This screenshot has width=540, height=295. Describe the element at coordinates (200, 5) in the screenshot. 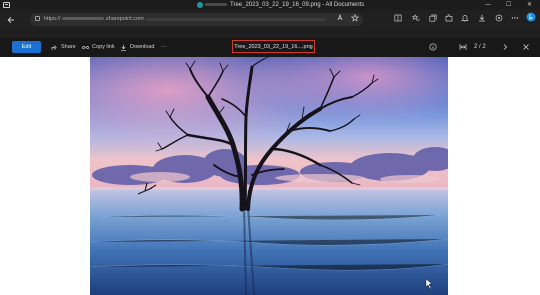

I see `sharepoint-icon` at that location.